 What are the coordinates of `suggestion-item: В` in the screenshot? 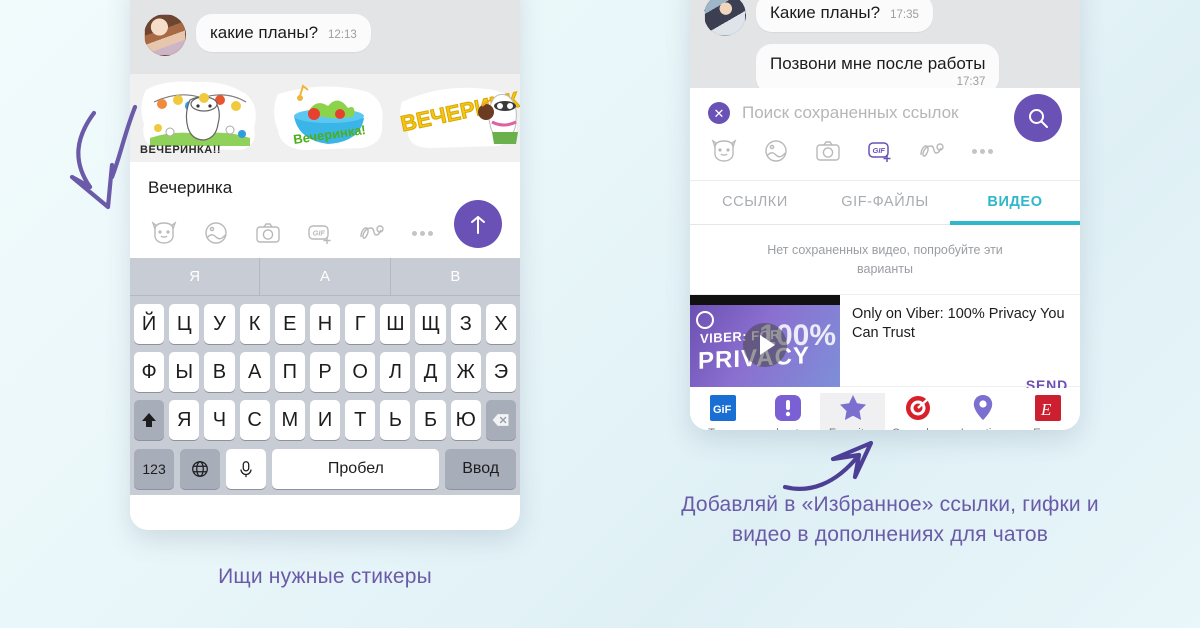 It's located at (455, 276).